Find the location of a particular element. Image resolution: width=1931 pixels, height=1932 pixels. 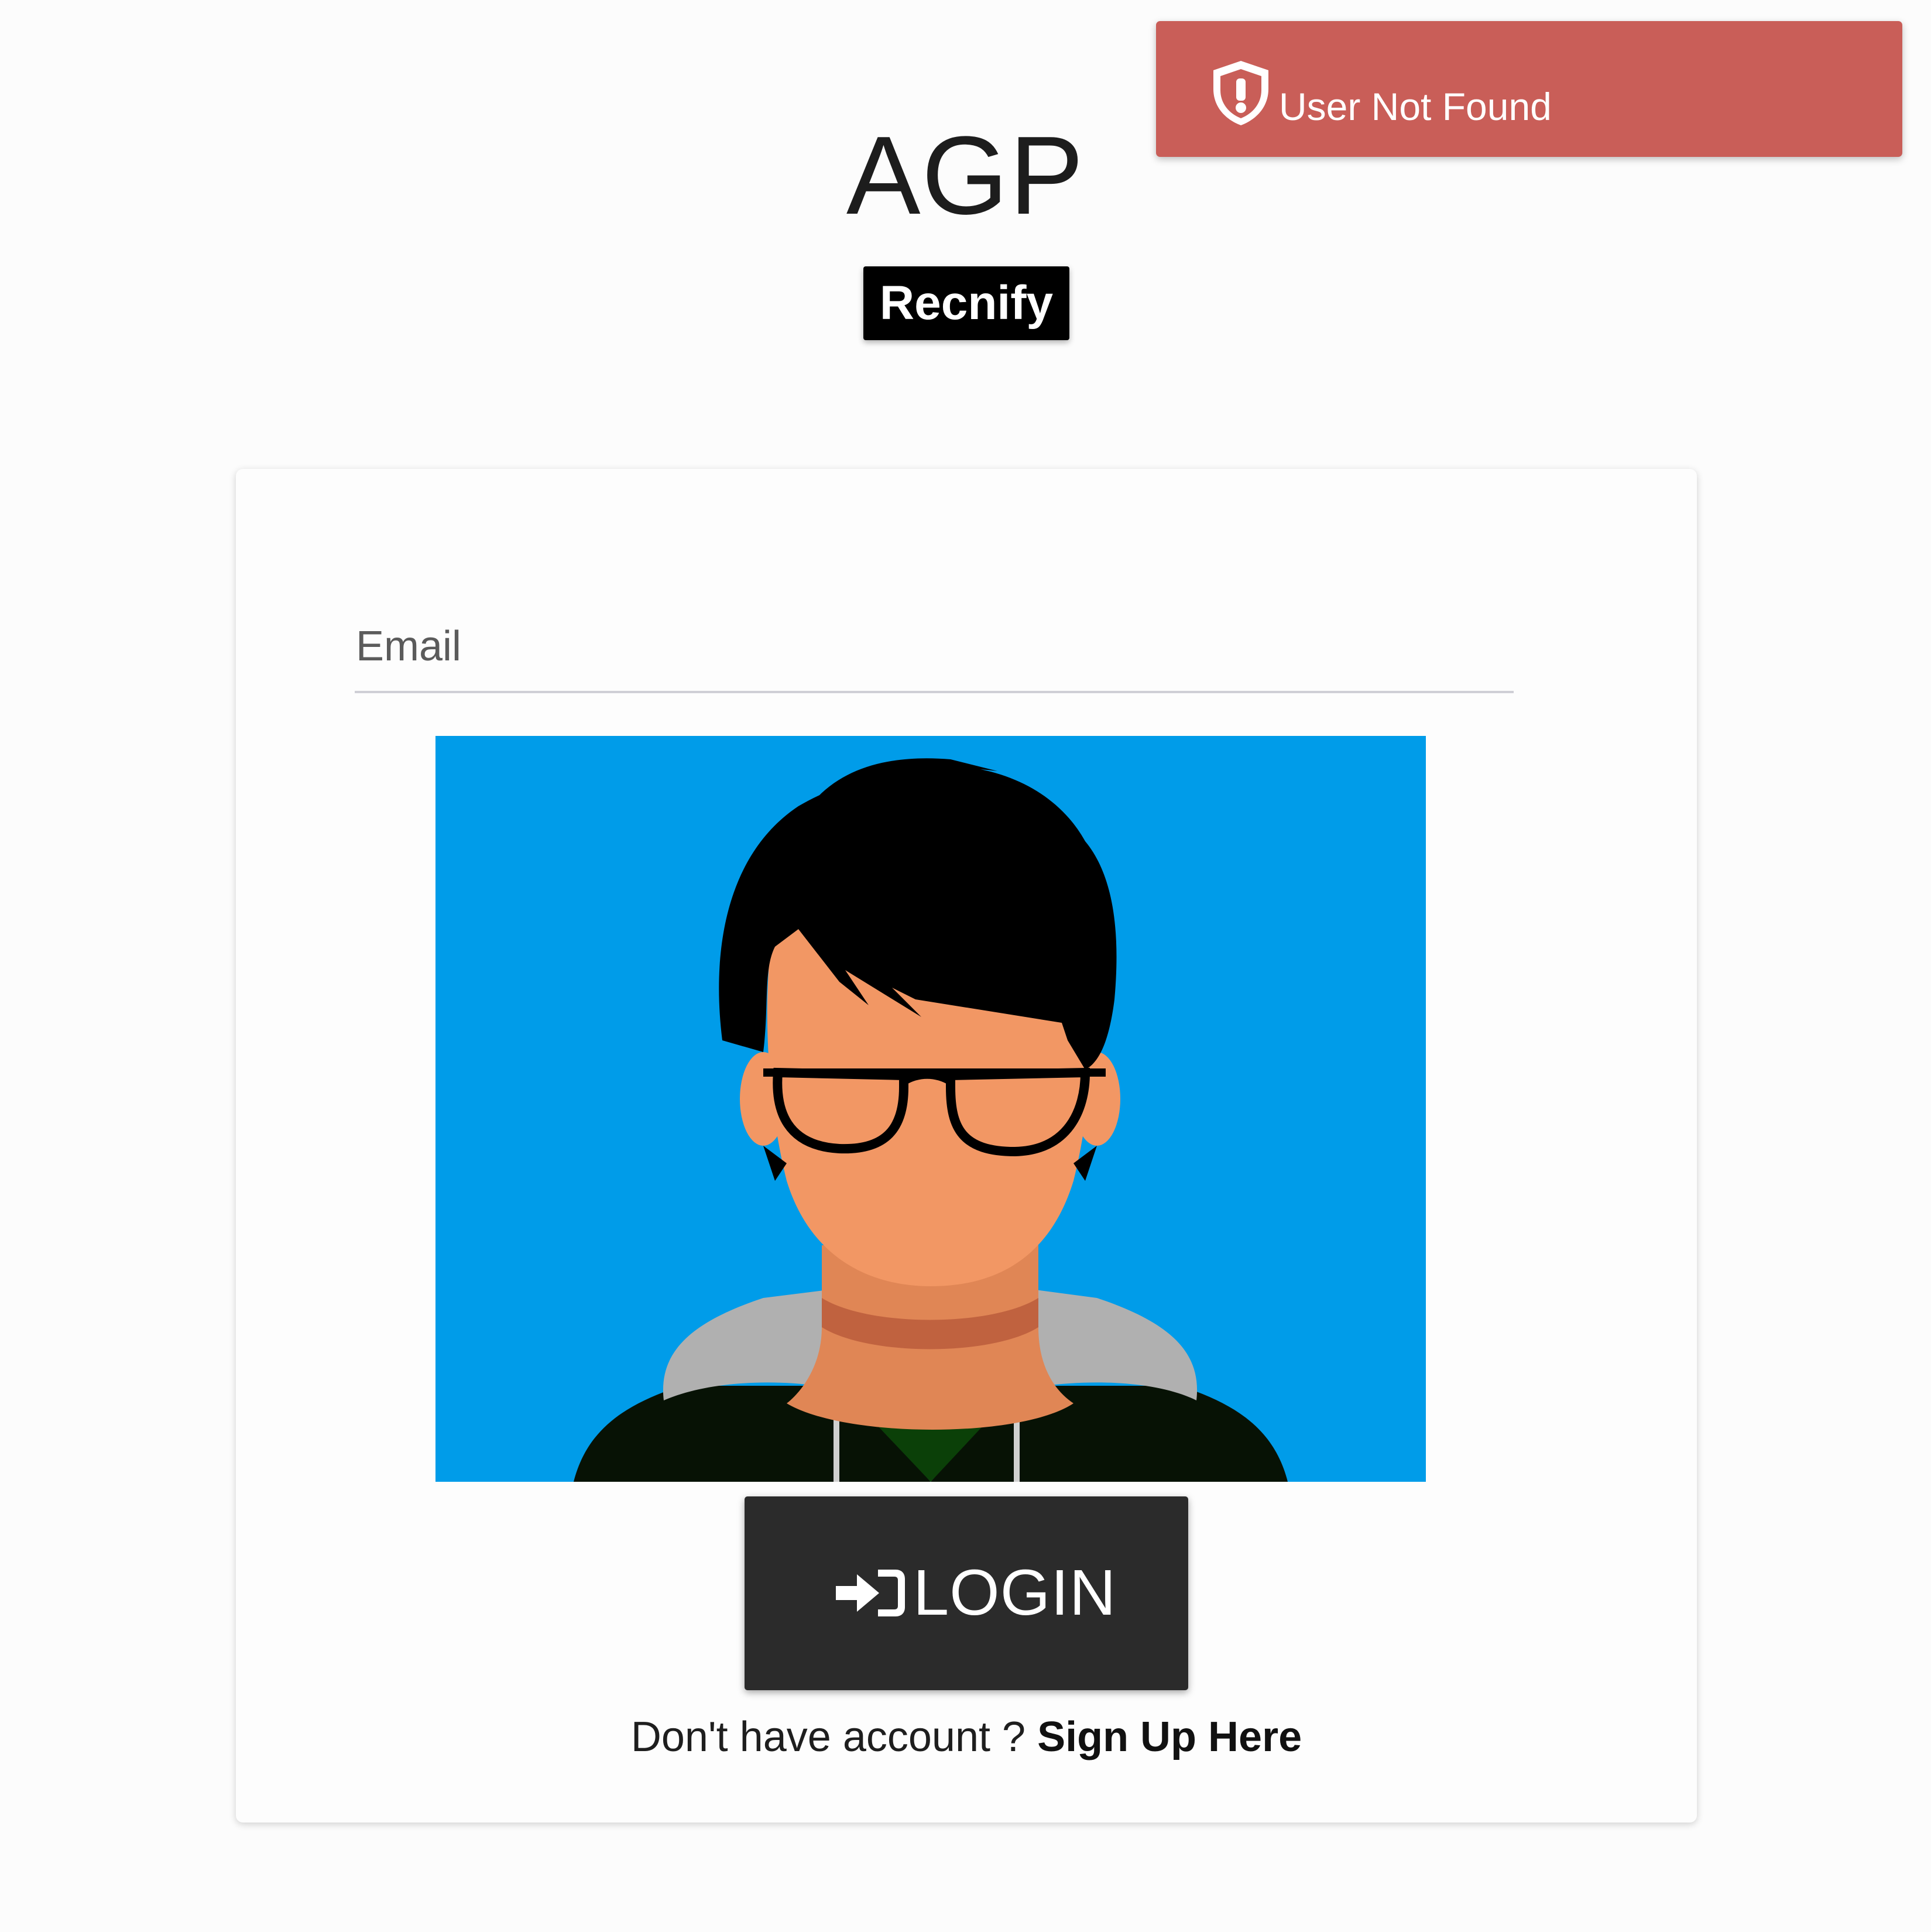

signup-row: Don't have account ? Sign Up Here is located at coordinates (966, 1737).